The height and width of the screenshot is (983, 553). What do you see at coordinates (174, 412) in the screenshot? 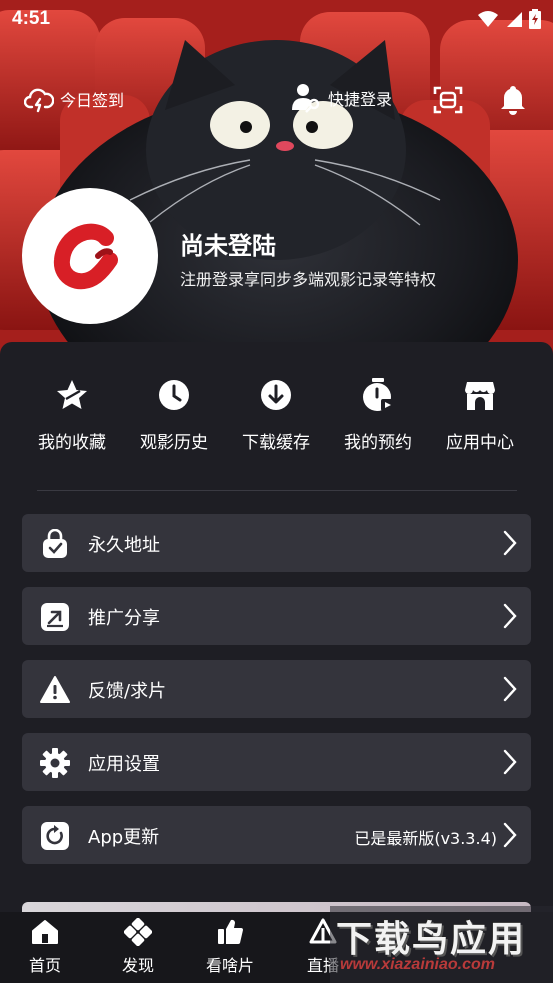
I see `history-button: 观影历史` at bounding box center [174, 412].